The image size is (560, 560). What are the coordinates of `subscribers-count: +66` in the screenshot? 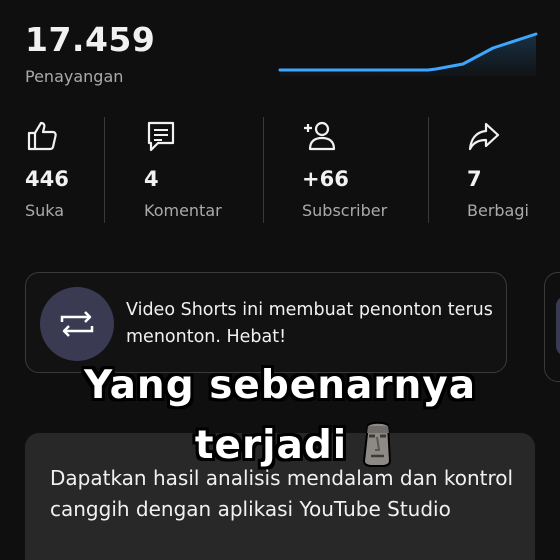 It's located at (325, 179).